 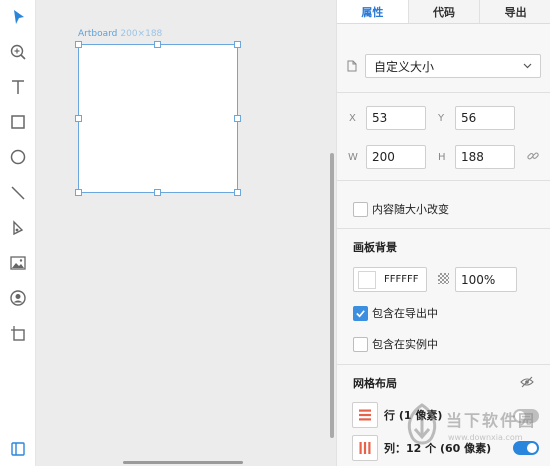 I want to click on artboard-background-title: 画板背景, so click(x=375, y=247).